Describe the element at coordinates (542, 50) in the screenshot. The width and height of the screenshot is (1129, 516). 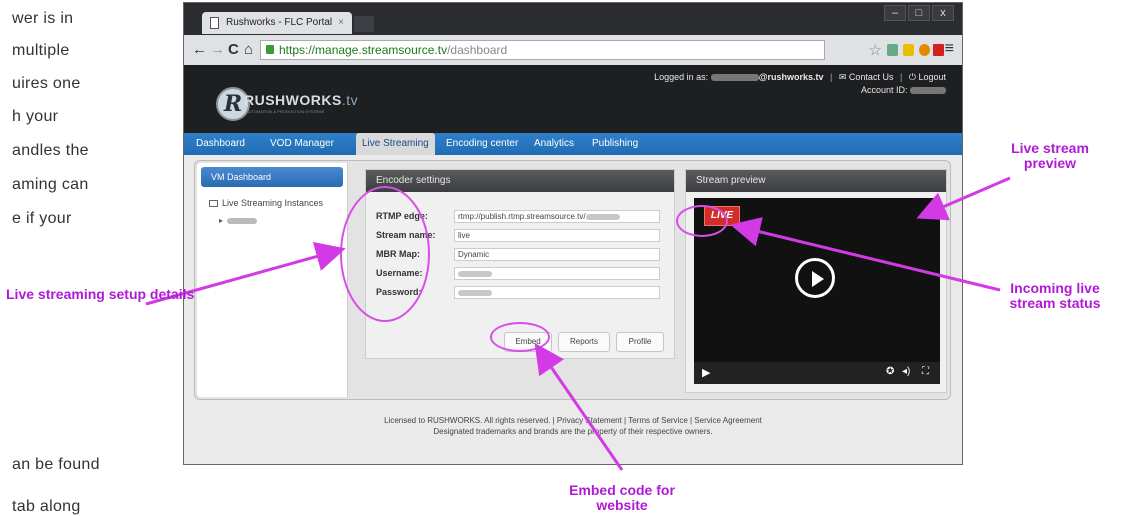
I see `address-bar: https://manage.streamsource.tv/dashboard` at that location.